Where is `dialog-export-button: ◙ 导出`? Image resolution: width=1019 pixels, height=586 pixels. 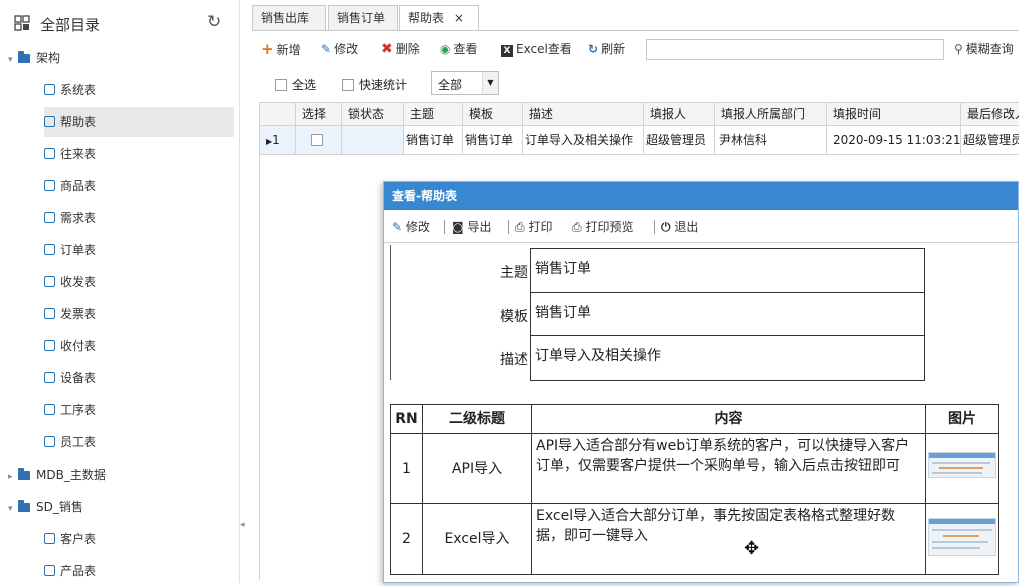 dialog-export-button: ◙ 导出 is located at coordinates (472, 226).